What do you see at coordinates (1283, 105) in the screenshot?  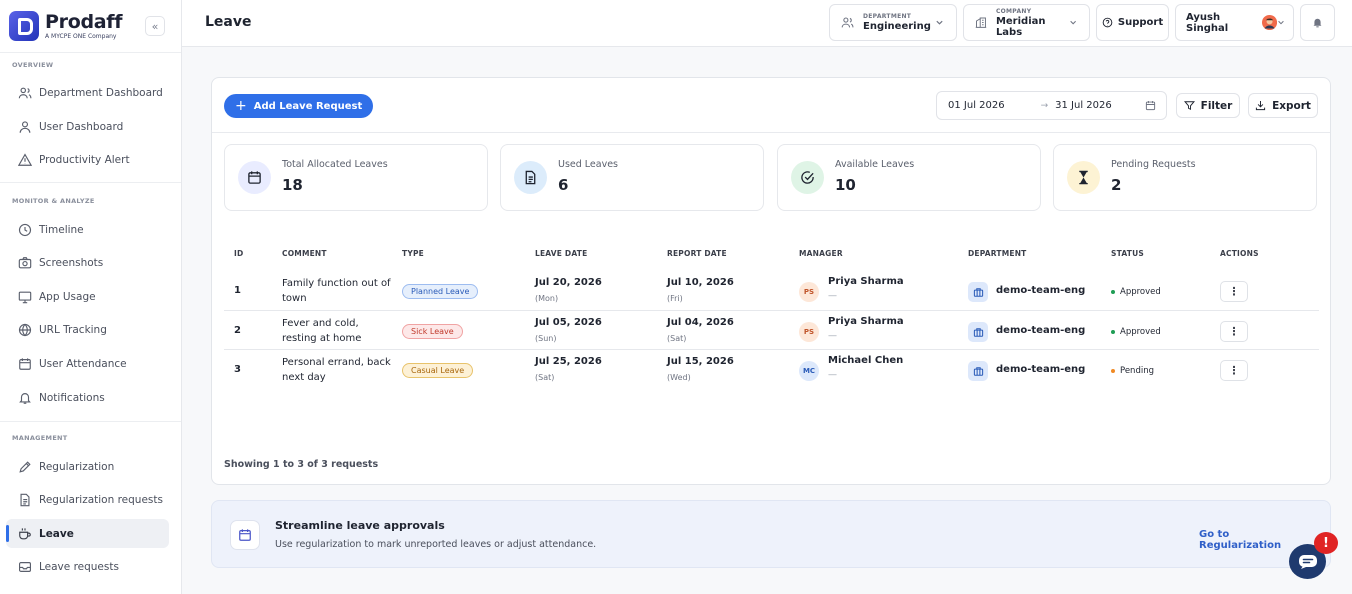 I see `export-button: Export` at bounding box center [1283, 105].